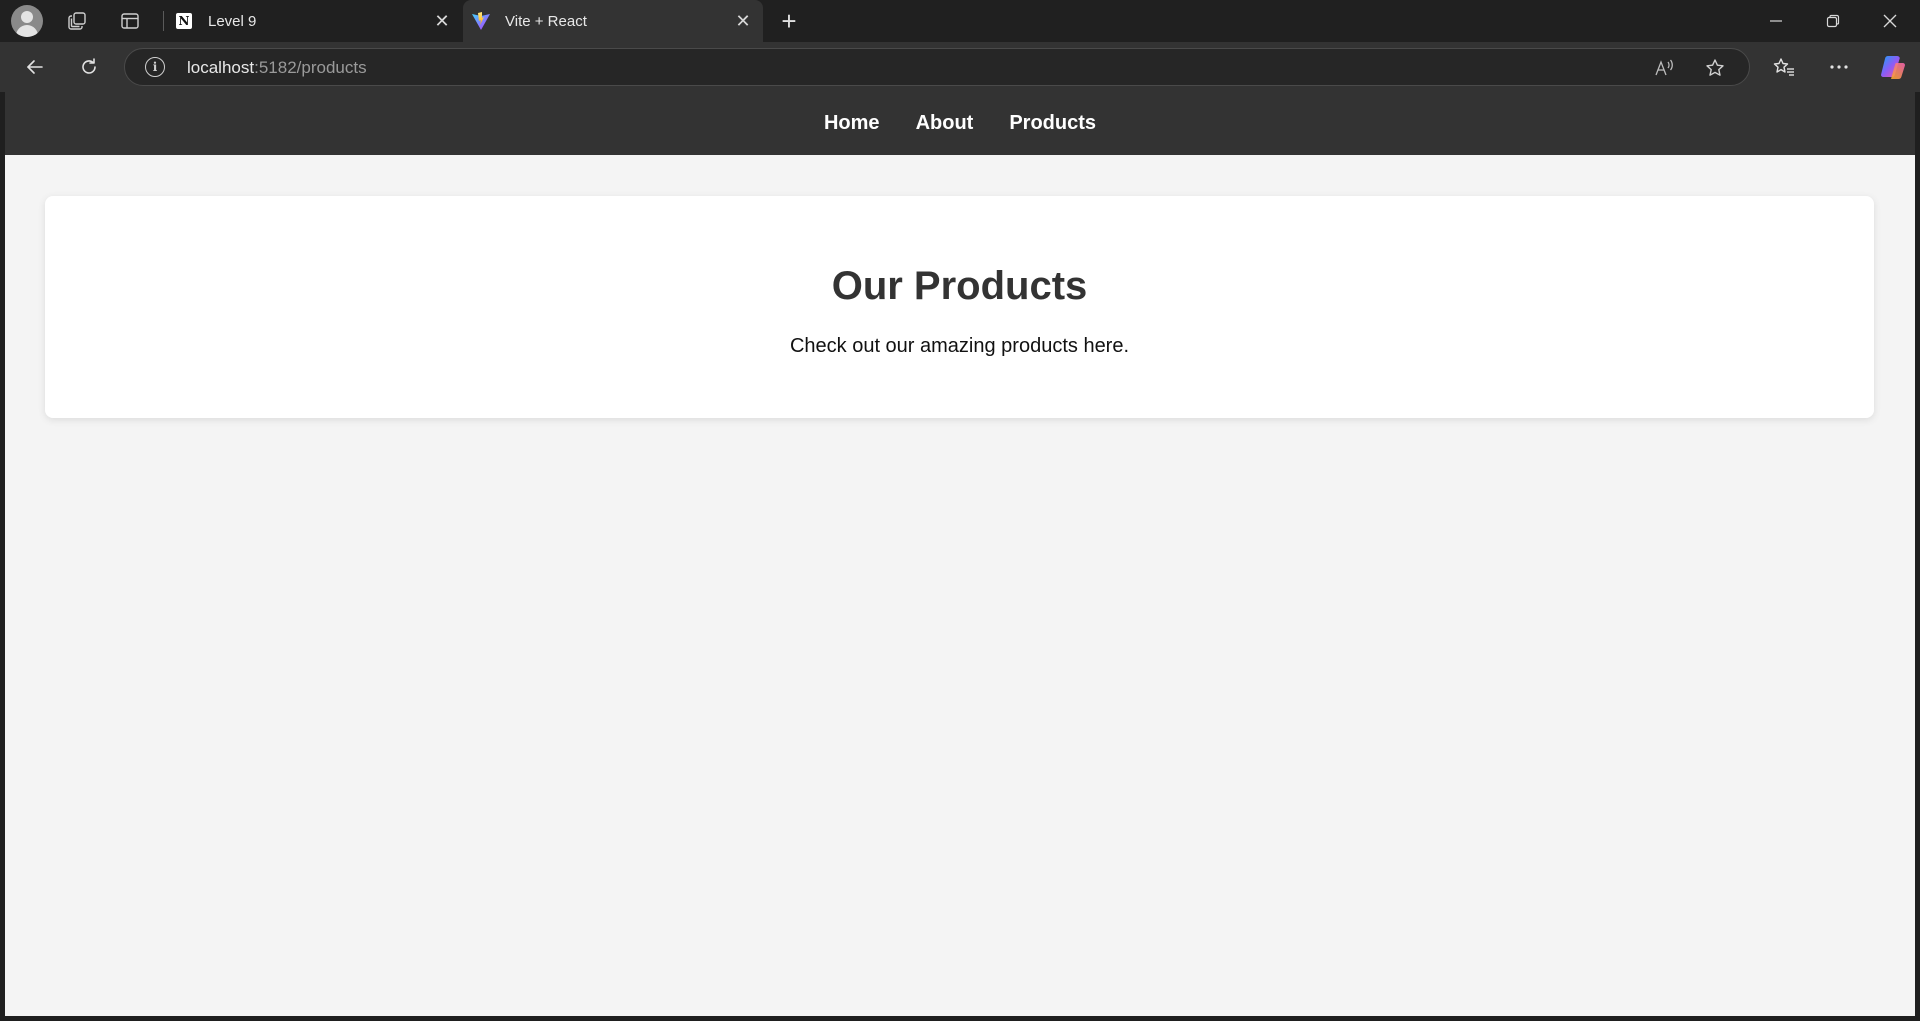 The height and width of the screenshot is (1021, 1920). Describe the element at coordinates (613, 21) in the screenshot. I see `tab-vite-react: Vite + React ✕` at that location.